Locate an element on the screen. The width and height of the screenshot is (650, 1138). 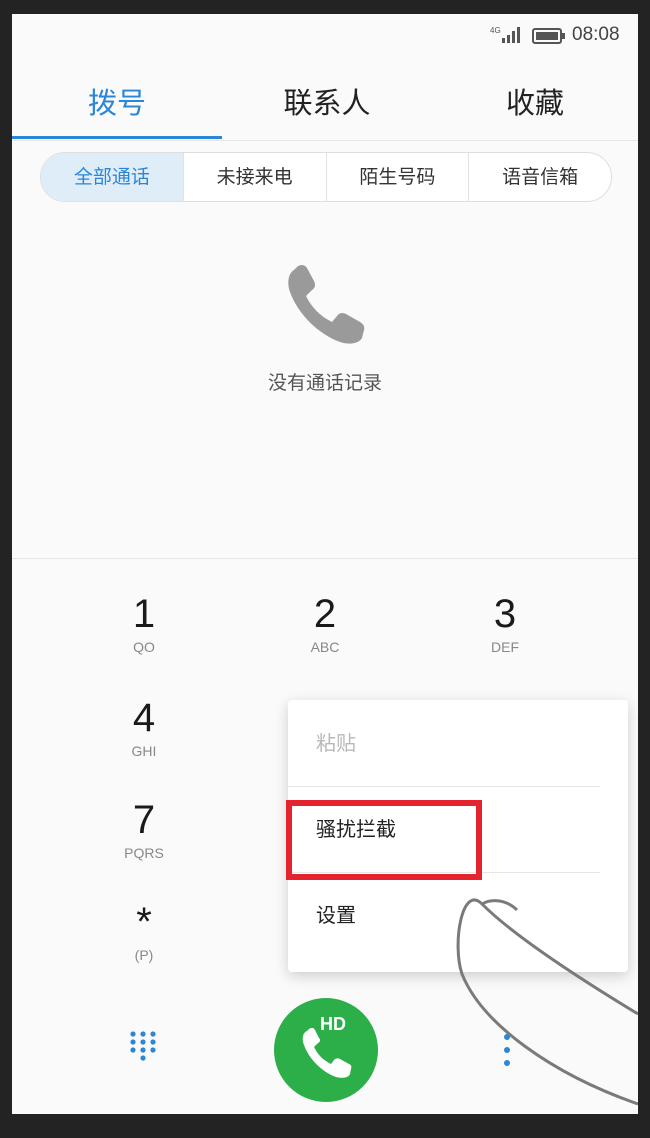
more-vertical-icon is located at coordinates (507, 1050).